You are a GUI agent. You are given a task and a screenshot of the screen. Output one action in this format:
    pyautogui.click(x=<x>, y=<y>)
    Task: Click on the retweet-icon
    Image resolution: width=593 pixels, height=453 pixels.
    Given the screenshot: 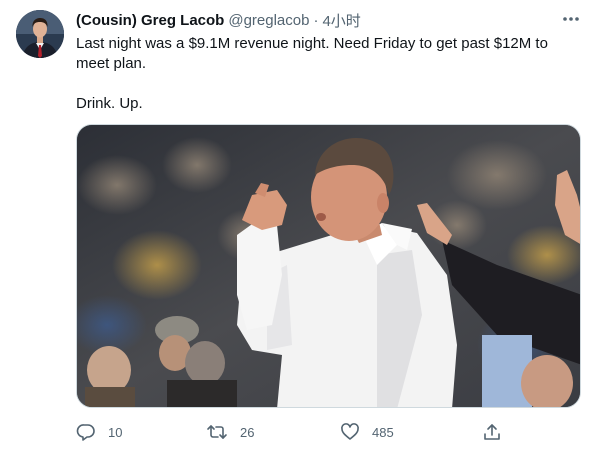 What is the action you would take?
    pyautogui.click(x=217, y=432)
    